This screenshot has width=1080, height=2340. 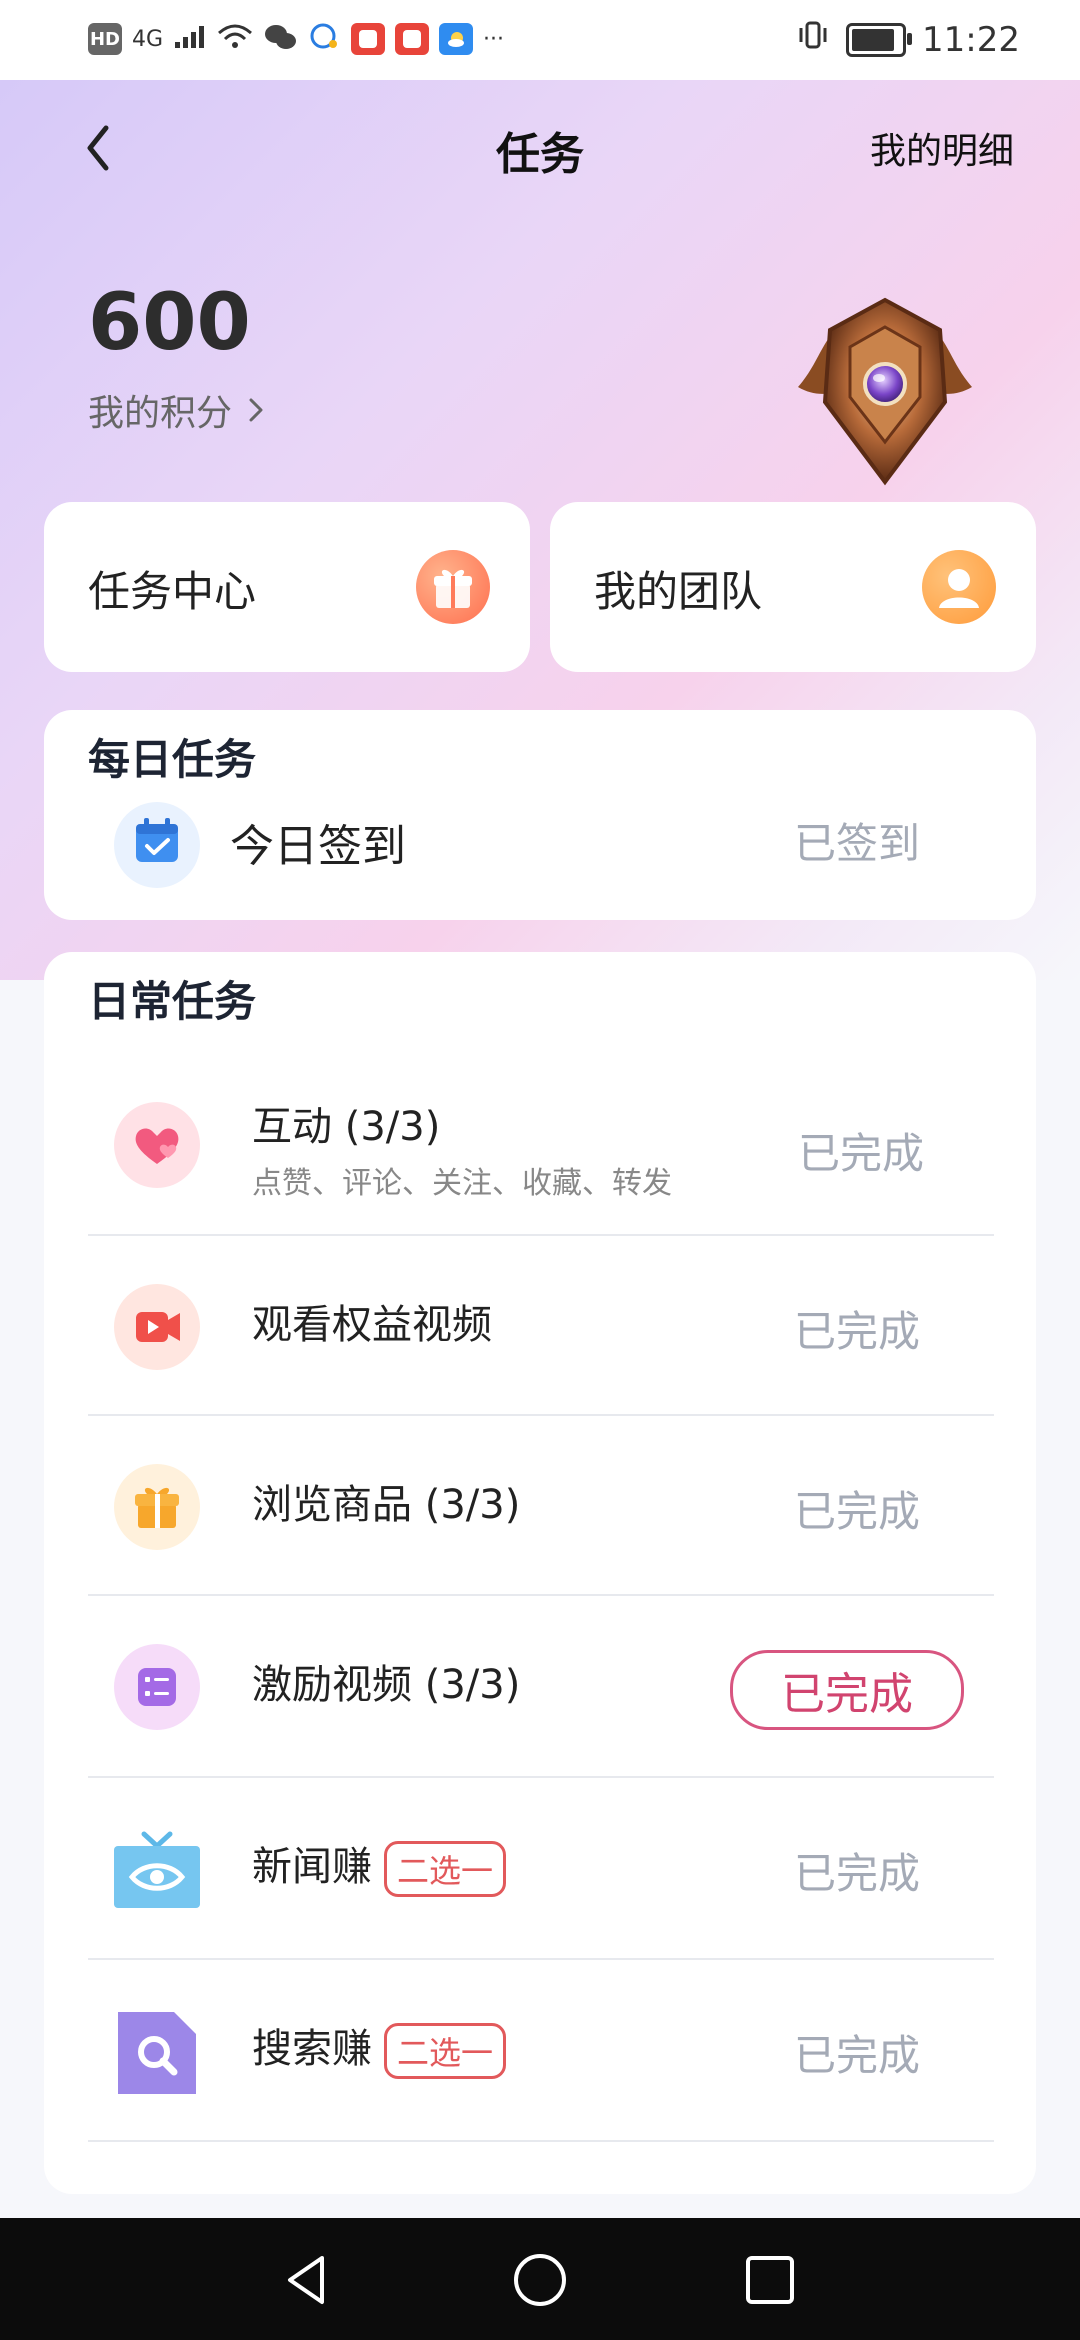 What do you see at coordinates (172, 591) in the screenshot?
I see `task-center-label: 任务中心` at bounding box center [172, 591].